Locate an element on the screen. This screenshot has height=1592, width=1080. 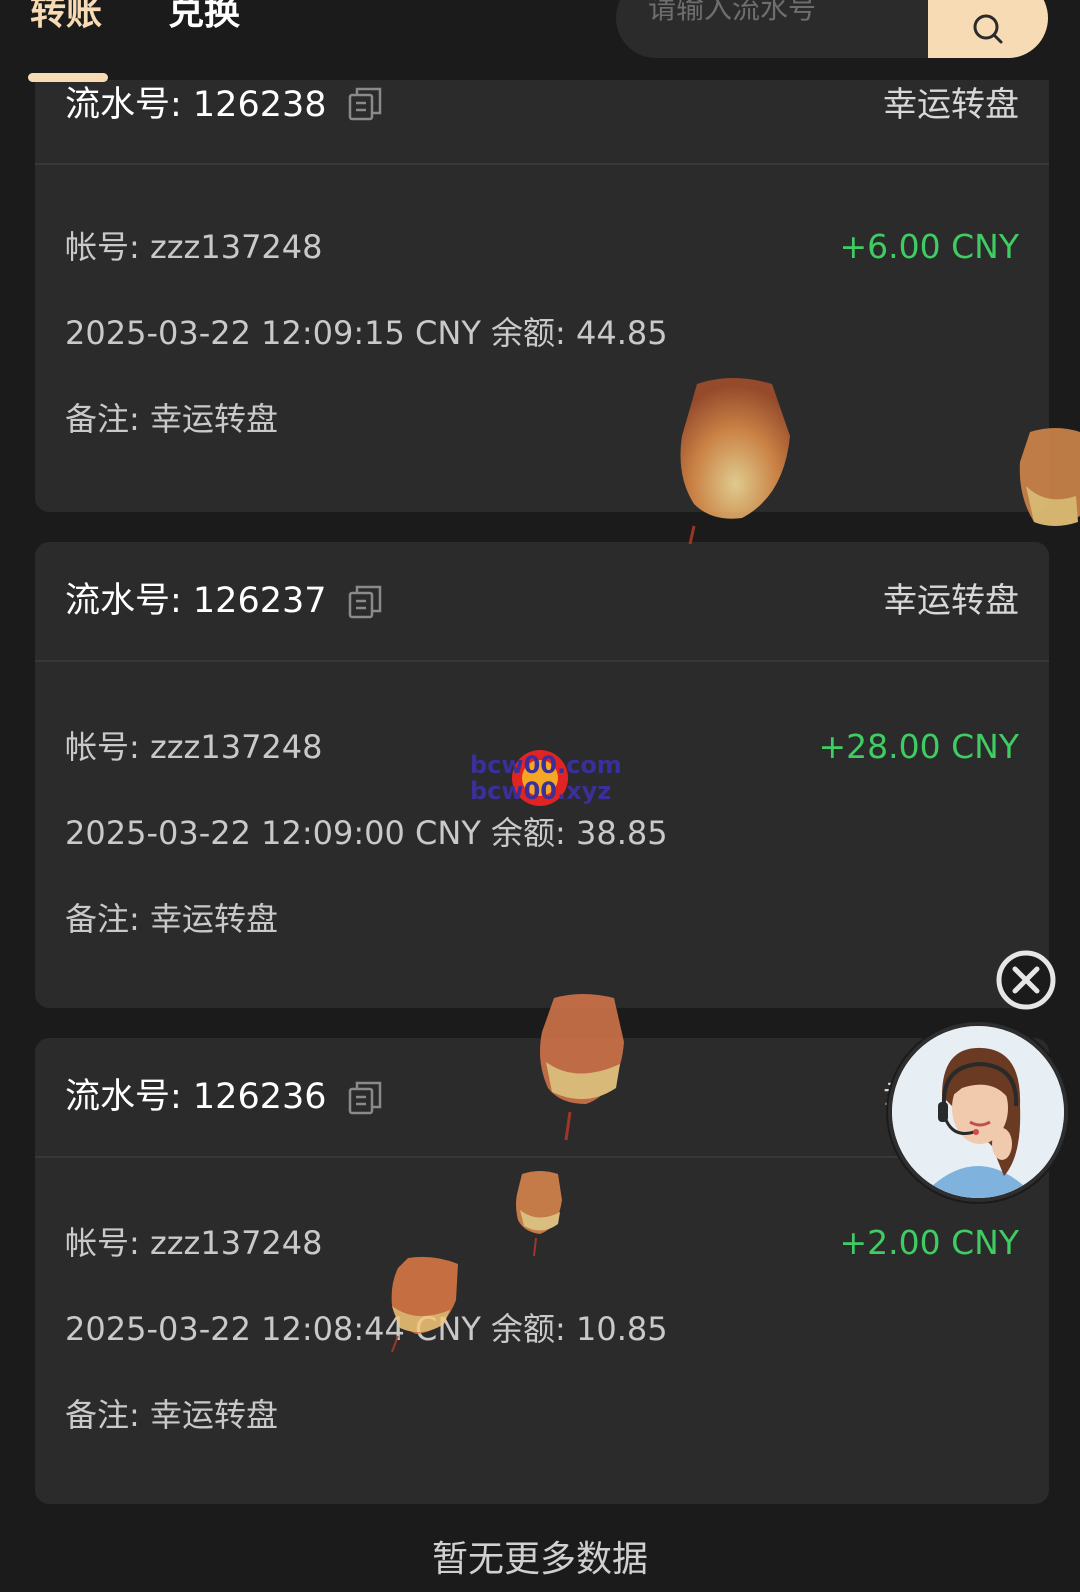
search-button is located at coordinates (988, 29).